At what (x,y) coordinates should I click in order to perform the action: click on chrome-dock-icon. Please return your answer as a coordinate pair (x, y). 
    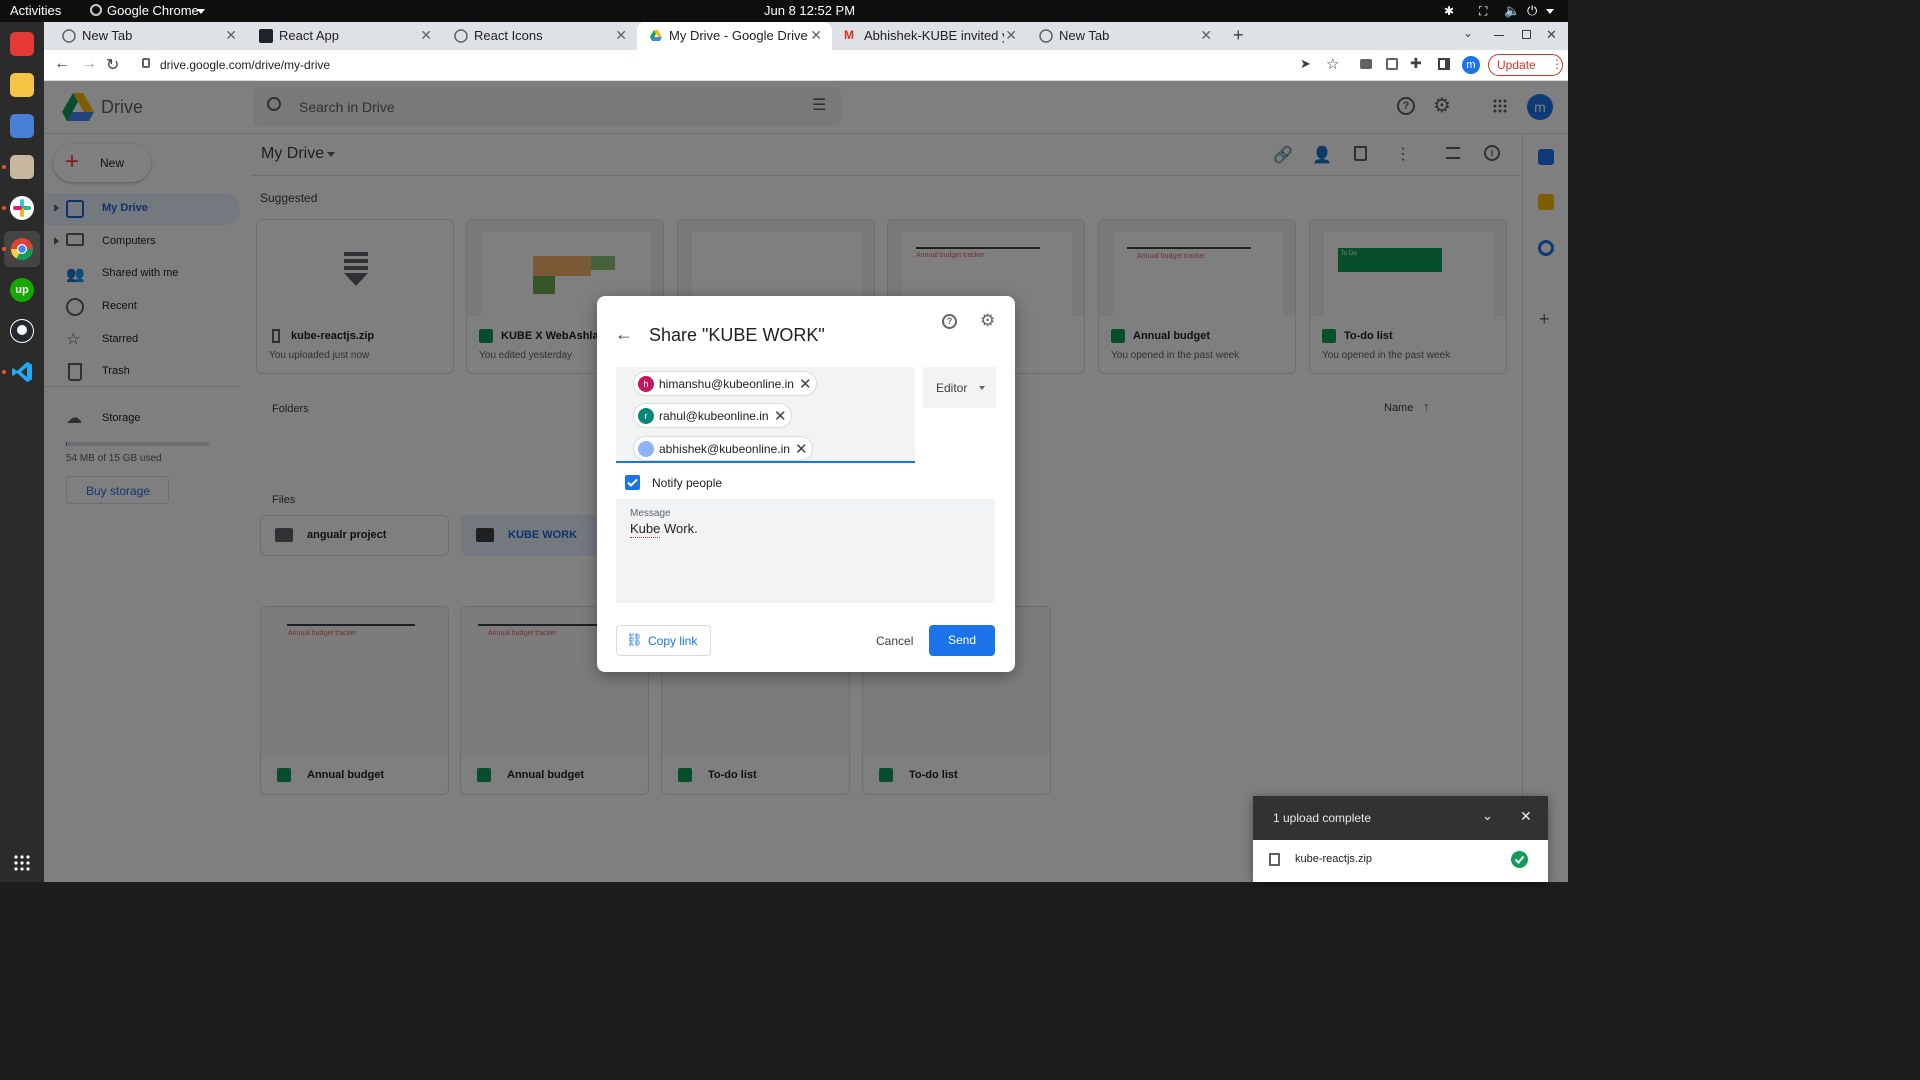
    Looking at the image, I should click on (22, 249).